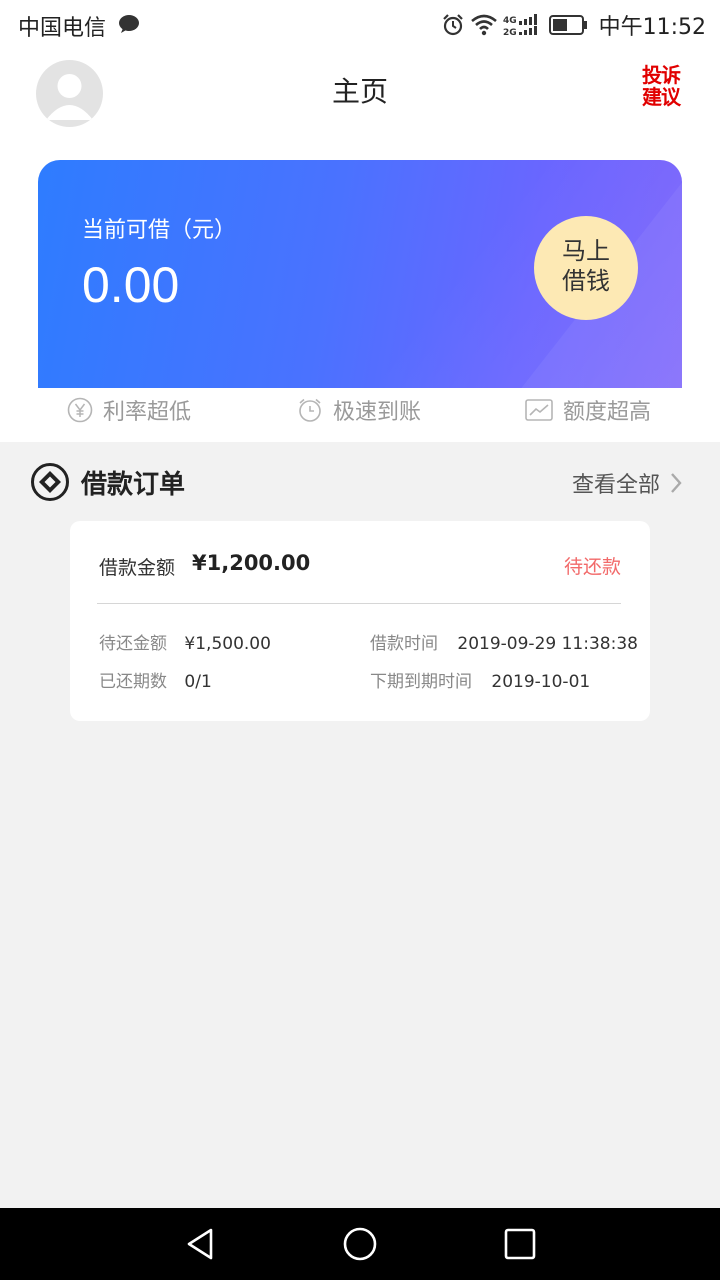 Image resolution: width=720 pixels, height=1280 pixels. I want to click on loan-time-label: 借款时间, so click(404, 644).